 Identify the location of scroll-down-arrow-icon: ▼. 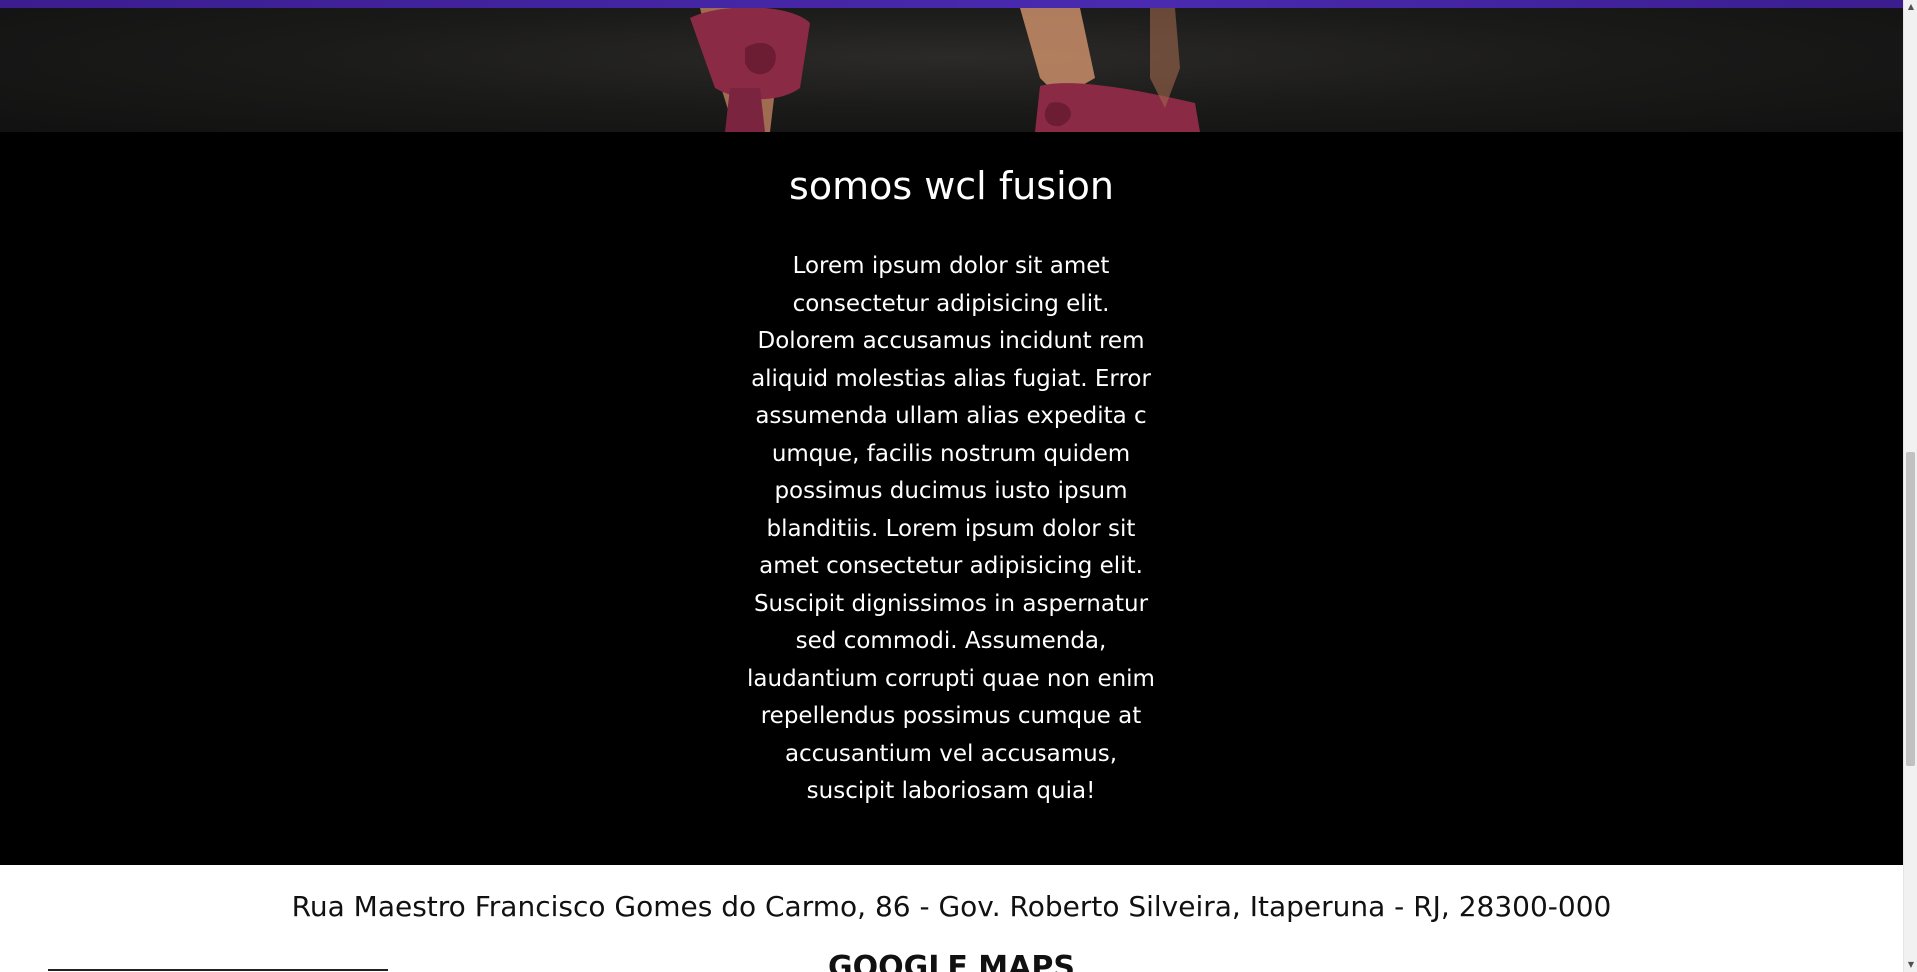
(1910, 965).